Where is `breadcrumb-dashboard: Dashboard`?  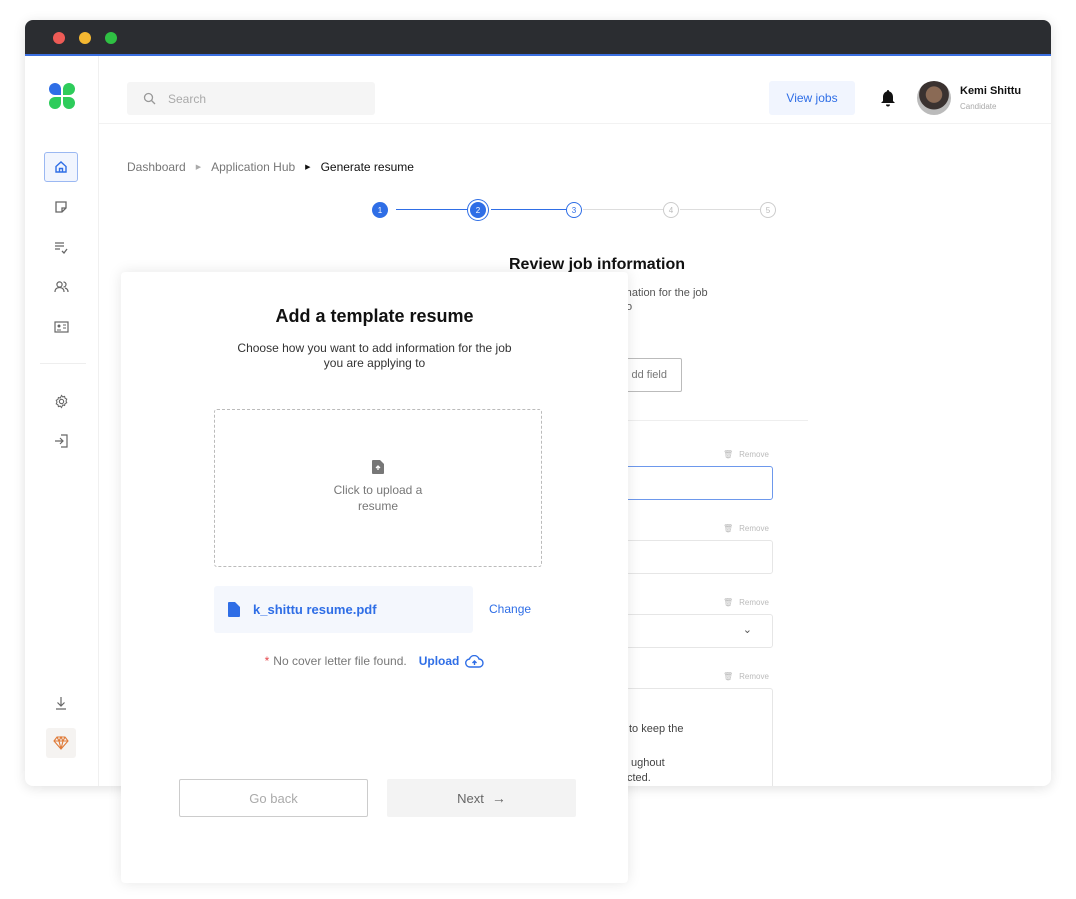
breadcrumb-dashboard: Dashboard is located at coordinates (156, 167).